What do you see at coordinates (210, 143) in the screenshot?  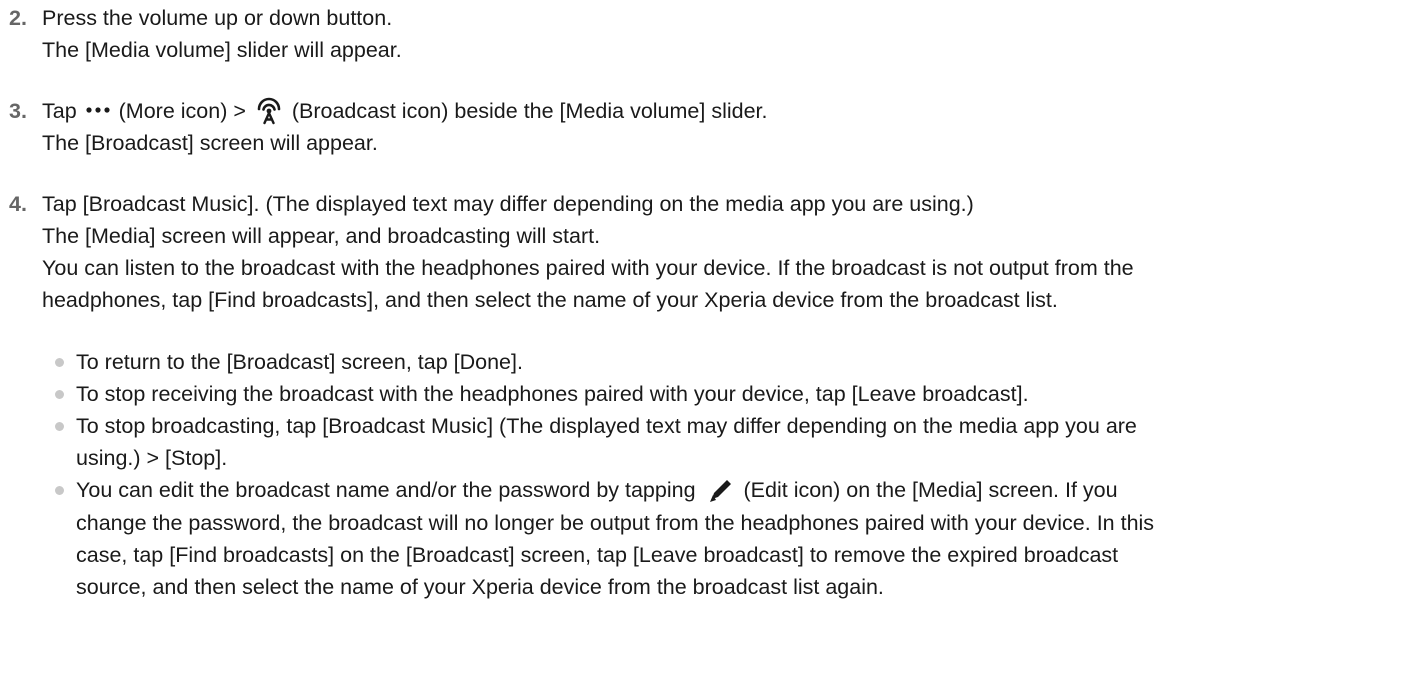 I see `step-result: The [Broadcast] screen will appear.` at bounding box center [210, 143].